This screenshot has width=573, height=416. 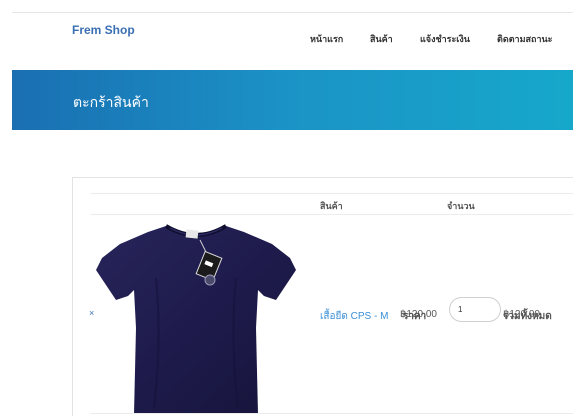 What do you see at coordinates (111, 102) in the screenshot?
I see `page-title: ตะกร้าสินค้า` at bounding box center [111, 102].